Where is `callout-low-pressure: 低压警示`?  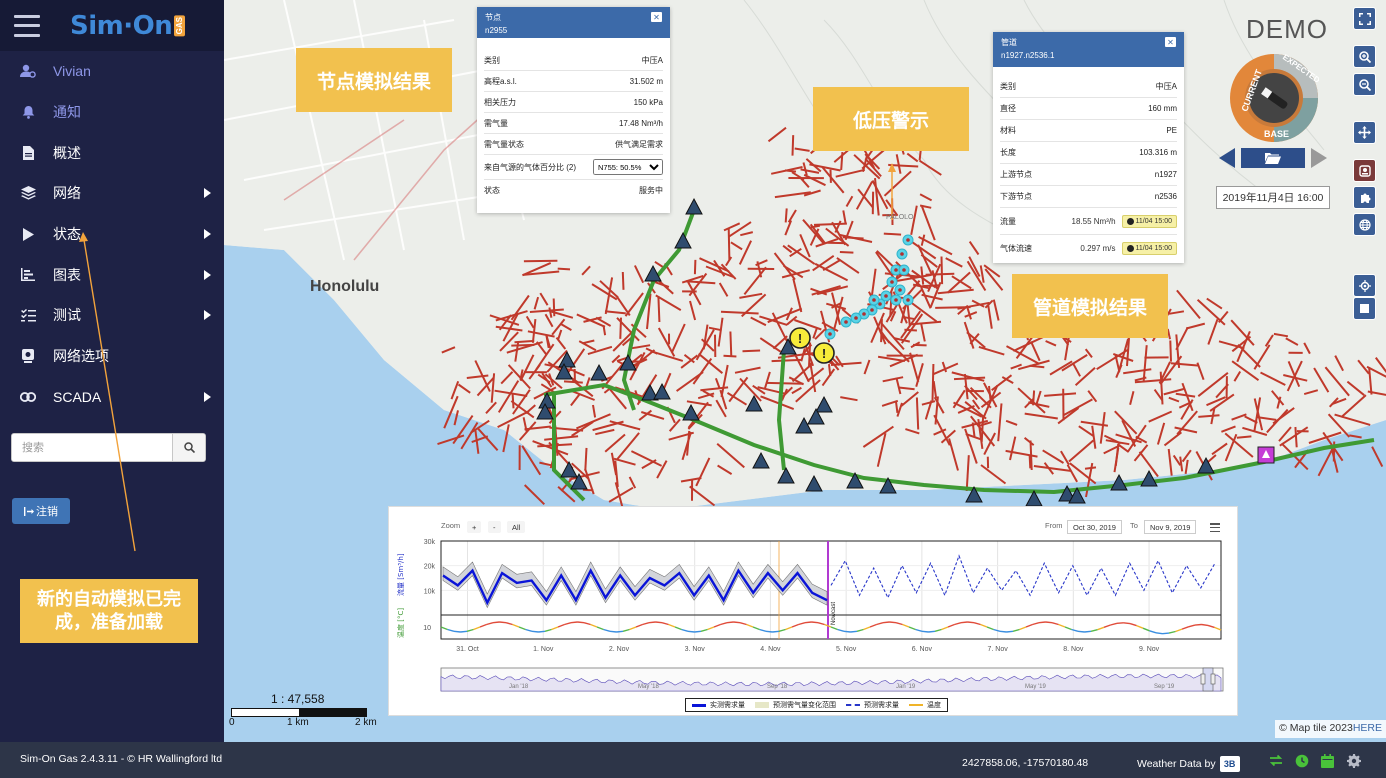
callout-low-pressure: 低压警示 is located at coordinates (891, 119).